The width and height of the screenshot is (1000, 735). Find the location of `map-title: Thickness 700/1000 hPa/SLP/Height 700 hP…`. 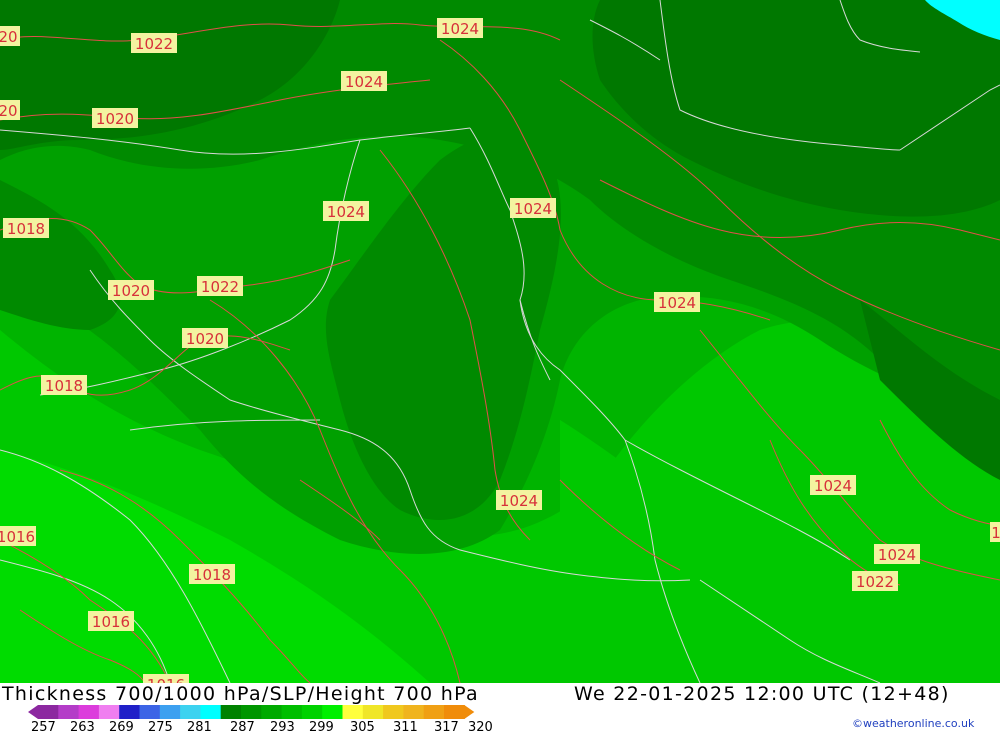

map-title: Thickness 700/1000 hPa/SLP/Height 700 hP… is located at coordinates (240, 694).